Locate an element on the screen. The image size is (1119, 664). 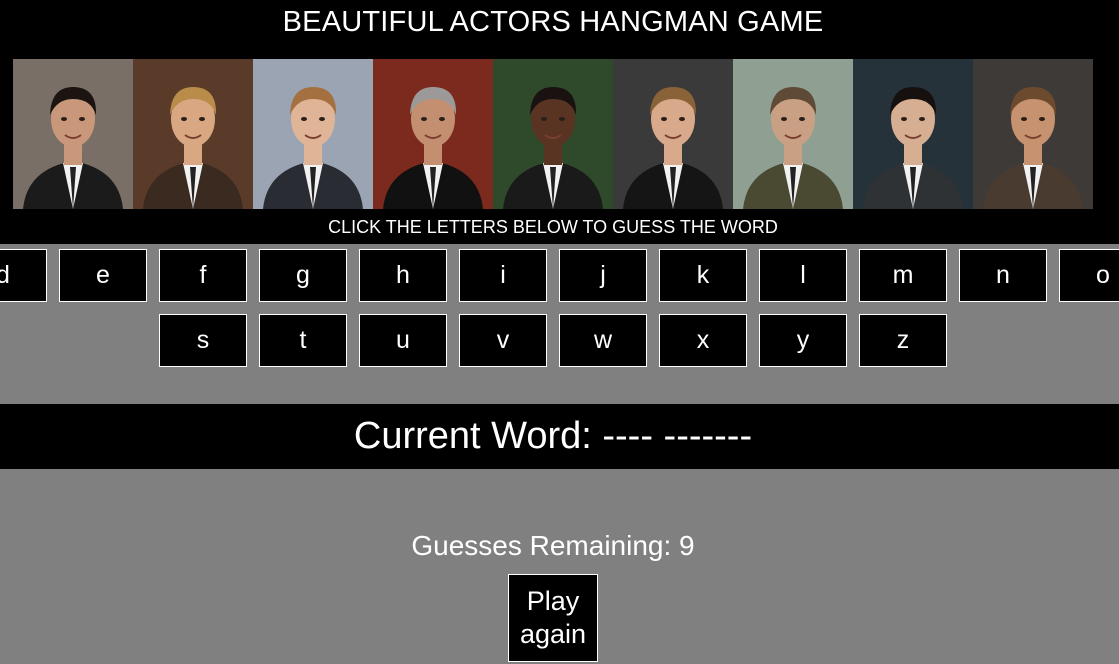
play-again-button: Play again is located at coordinates (553, 618).